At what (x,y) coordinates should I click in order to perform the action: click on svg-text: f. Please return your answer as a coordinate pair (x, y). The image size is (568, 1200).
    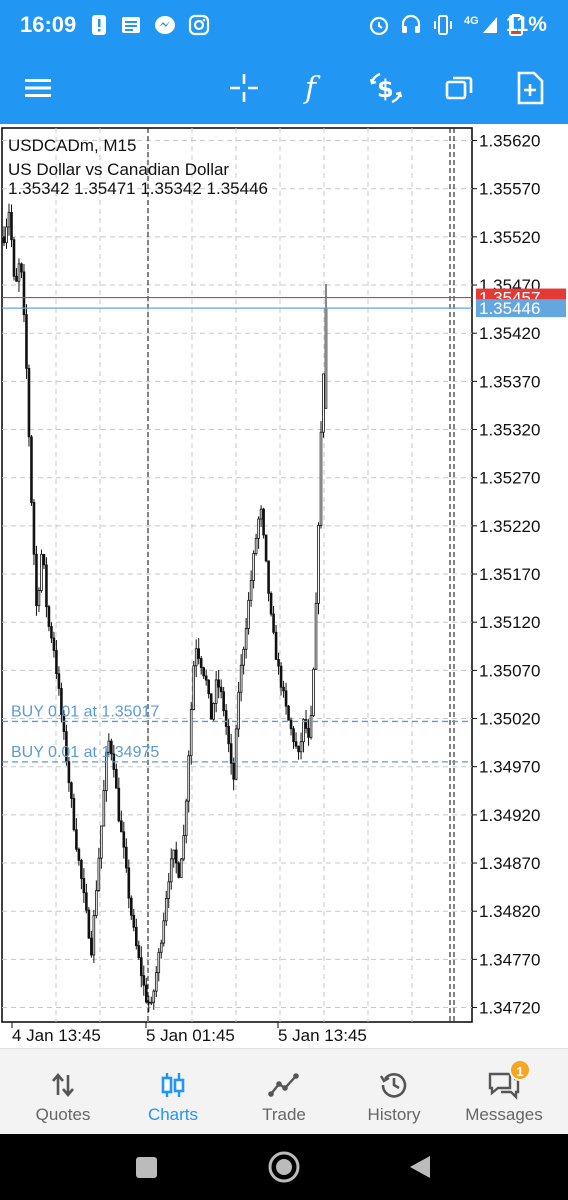
    Looking at the image, I should click on (312, 88).